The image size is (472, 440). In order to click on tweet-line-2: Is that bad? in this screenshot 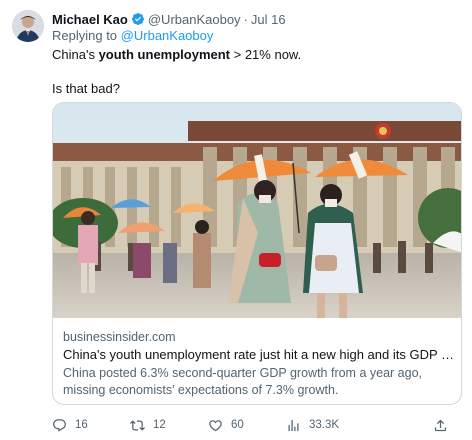, I will do `click(86, 88)`.